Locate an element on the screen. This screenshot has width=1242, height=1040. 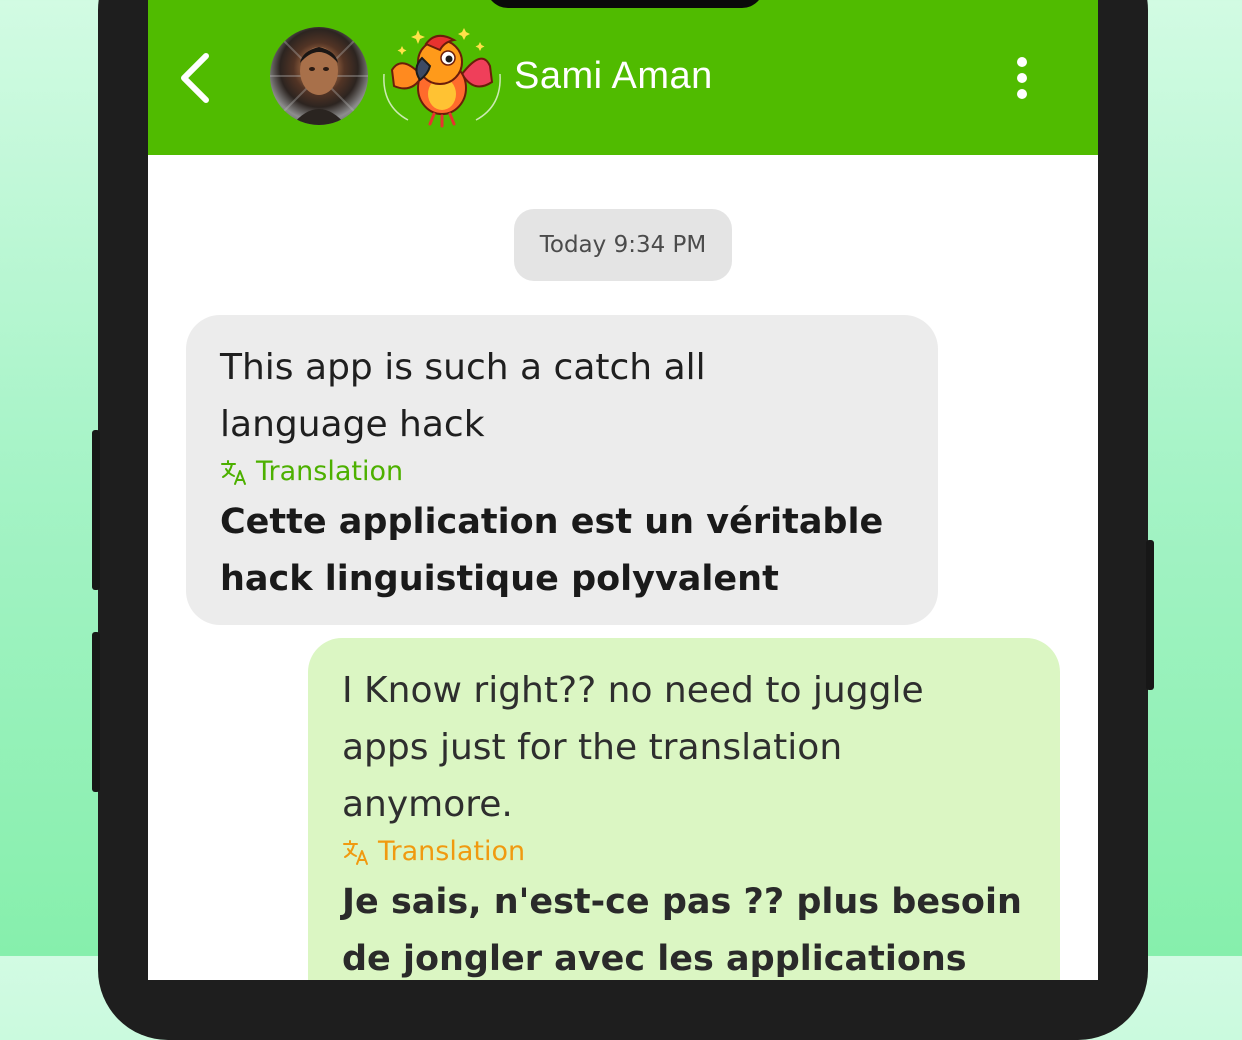
timestamp-chip: Today 9:34 PM is located at coordinates (623, 245).